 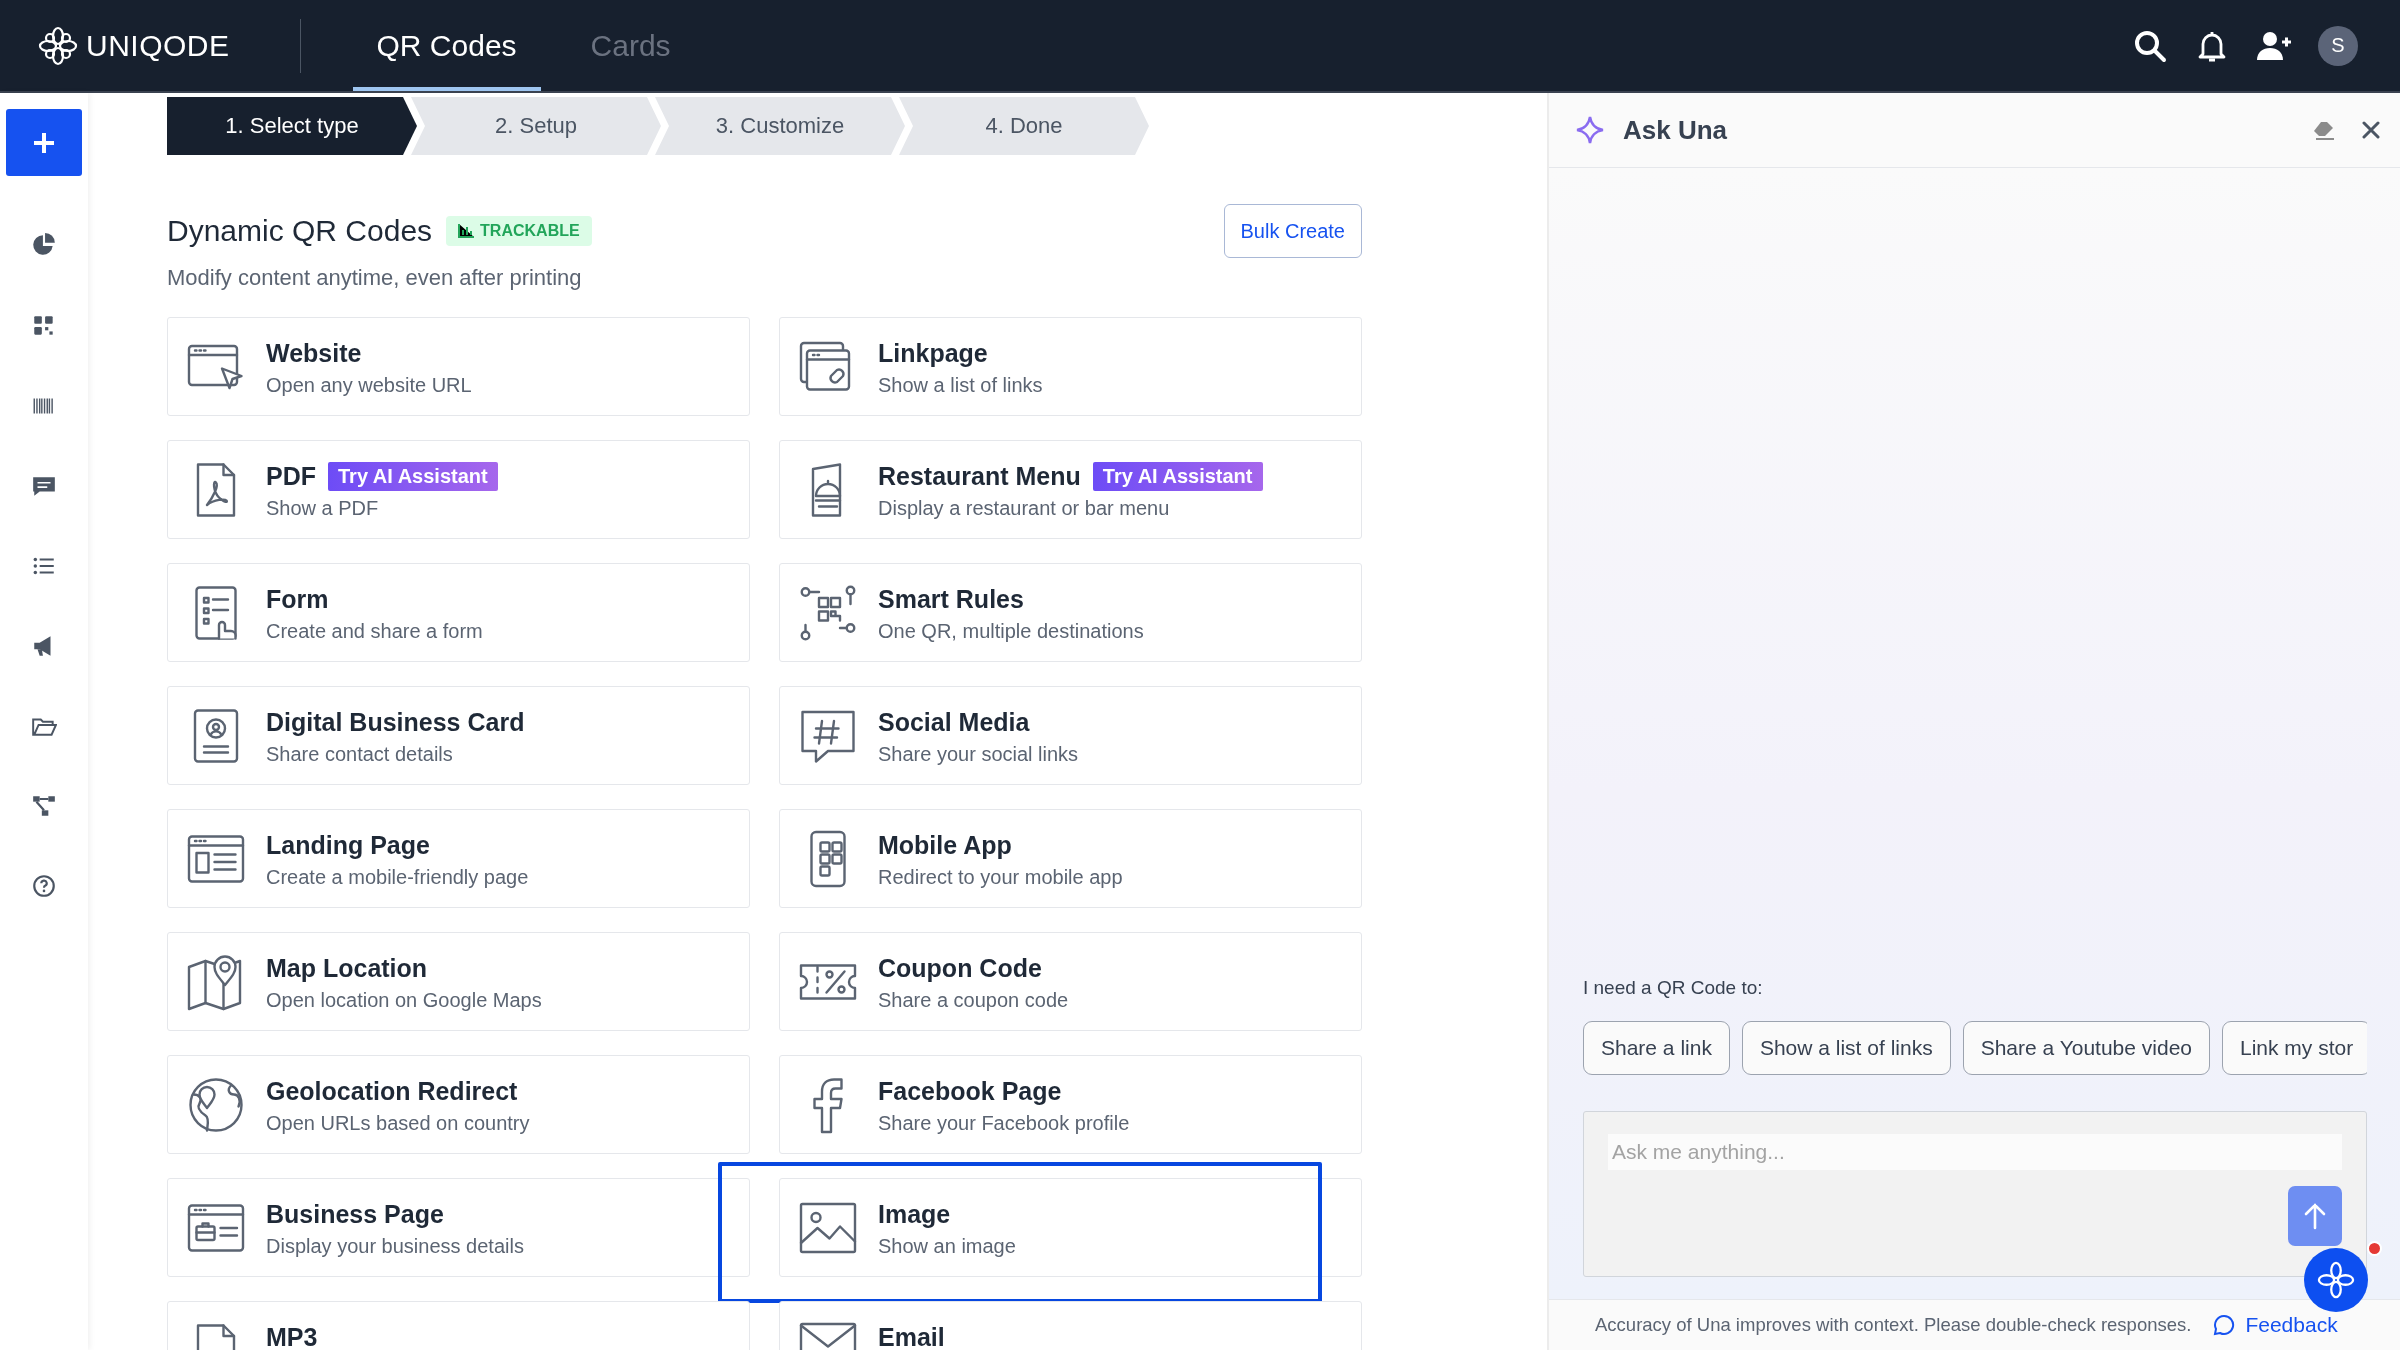 What do you see at coordinates (2275, 1325) in the screenshot?
I see `feedback-link: Feedback` at bounding box center [2275, 1325].